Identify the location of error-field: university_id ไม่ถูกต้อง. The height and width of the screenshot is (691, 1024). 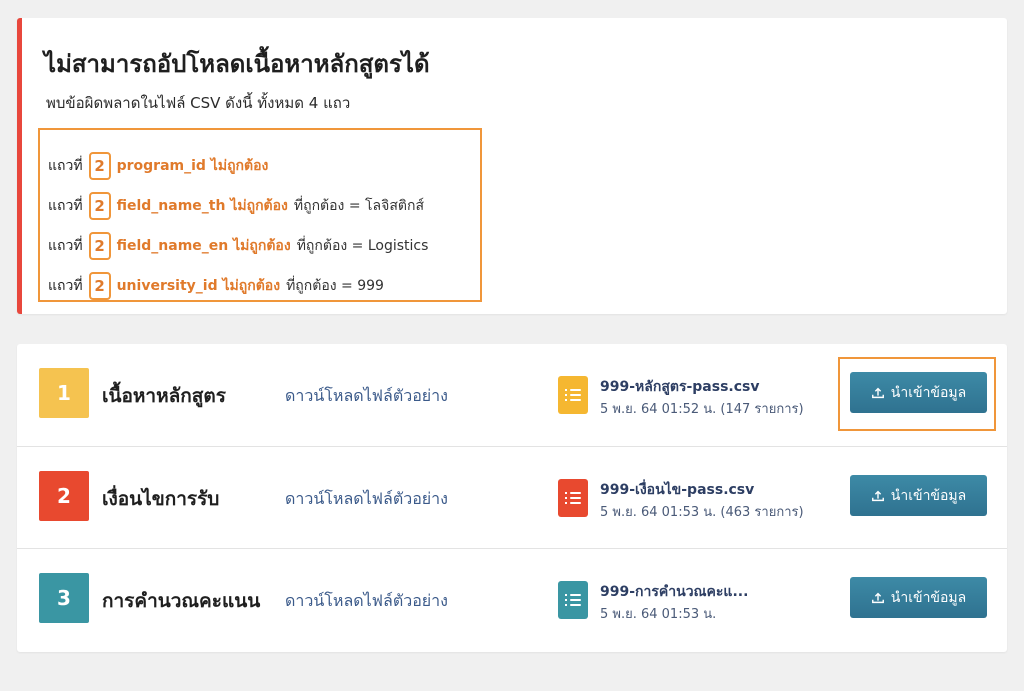
(198, 286).